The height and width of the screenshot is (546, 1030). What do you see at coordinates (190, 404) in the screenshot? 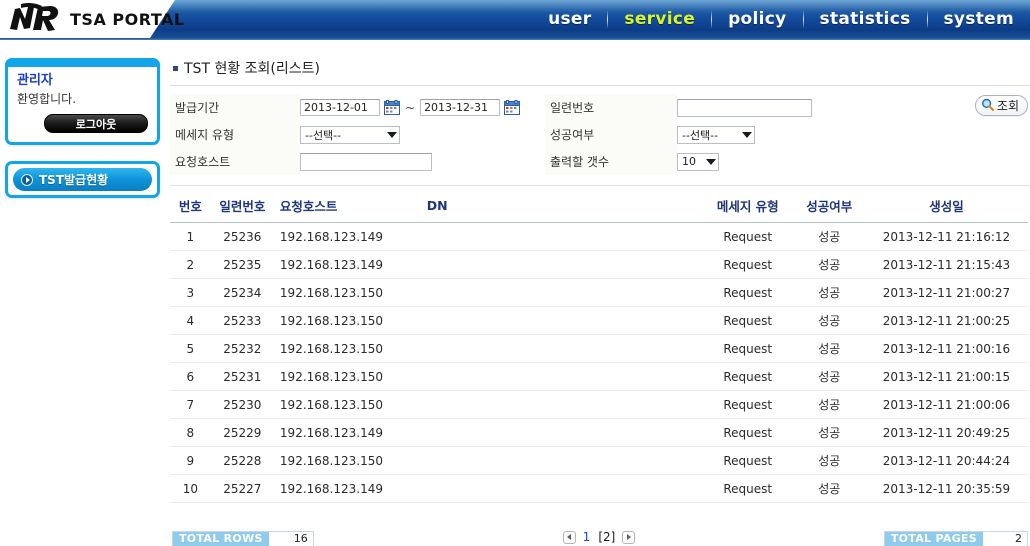
I see `cell-no: 7` at bounding box center [190, 404].